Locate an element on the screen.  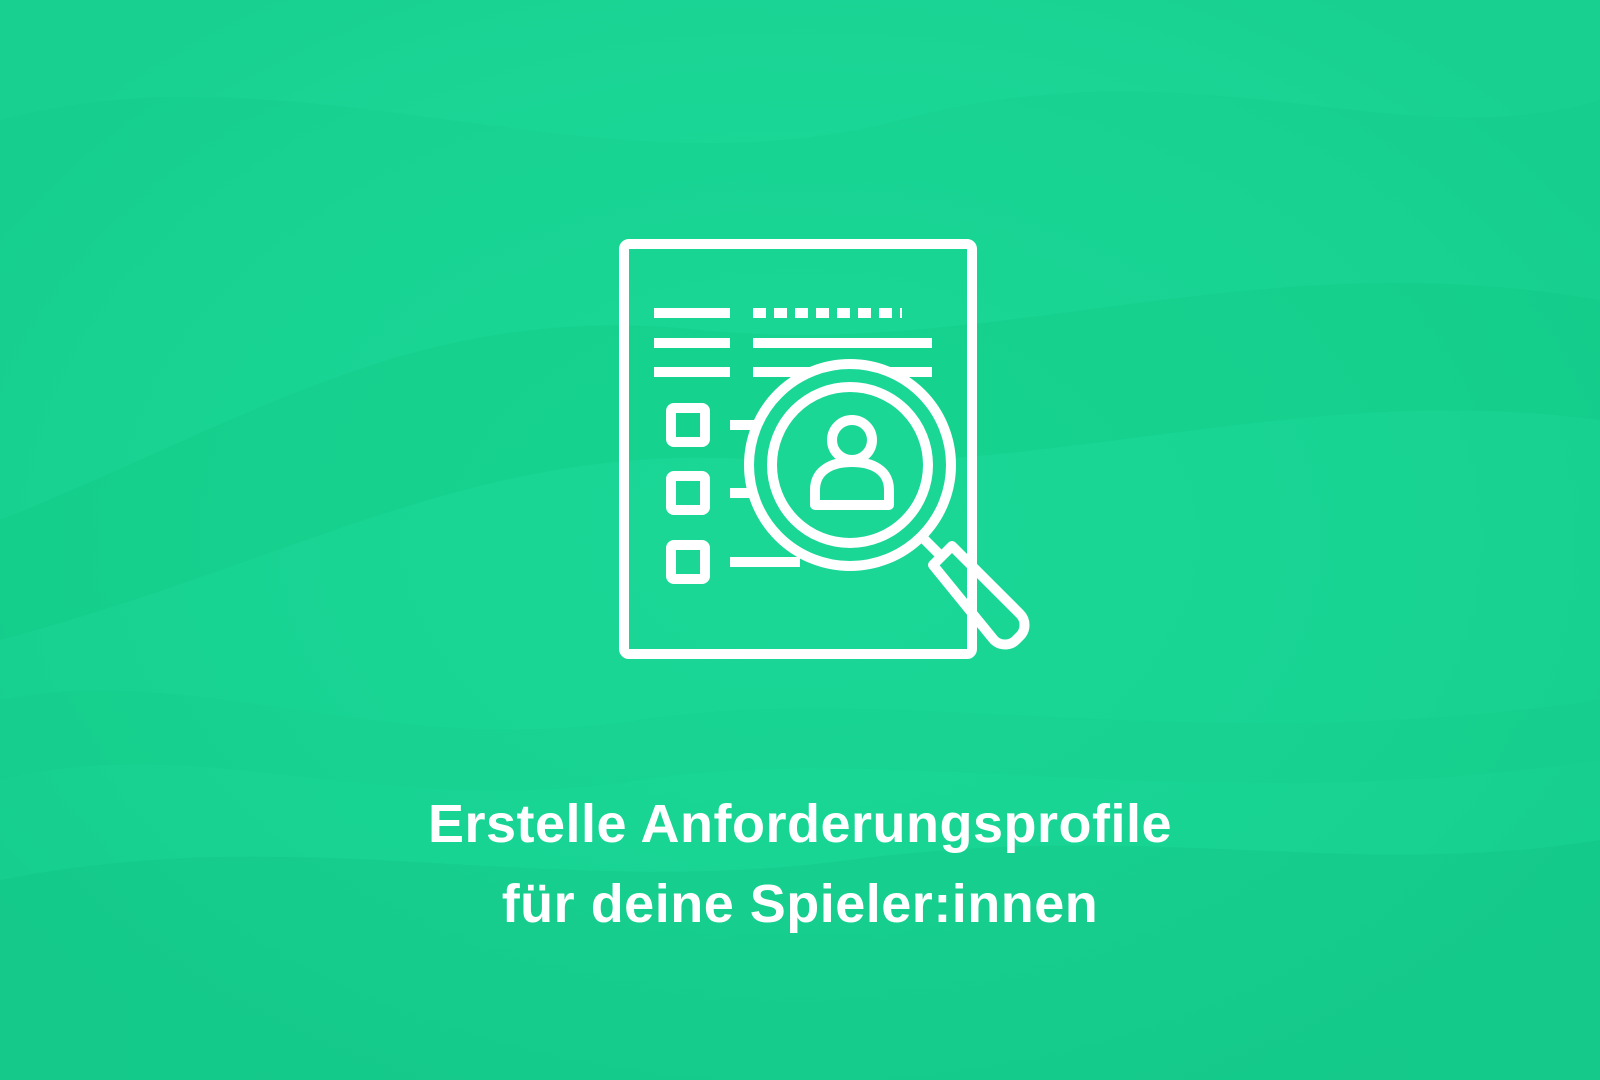
document-search-profile-icon is located at coordinates (824, 449).